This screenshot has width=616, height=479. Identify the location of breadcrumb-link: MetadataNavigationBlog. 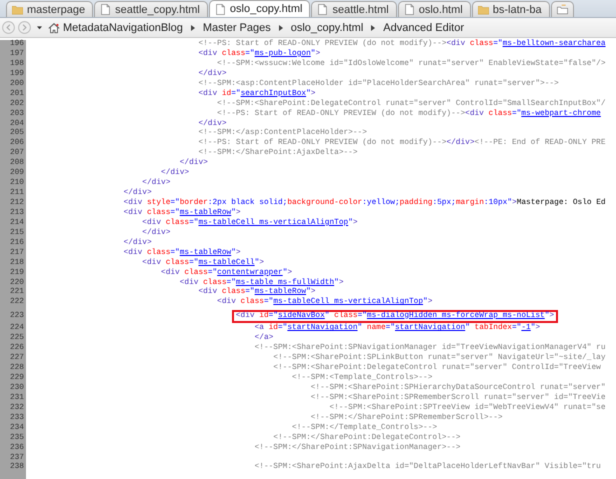
(123, 28).